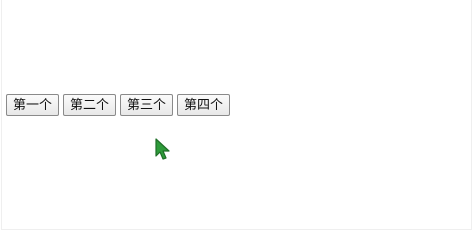  What do you see at coordinates (203, 105) in the screenshot?
I see `fourth-button: 第四个` at bounding box center [203, 105].